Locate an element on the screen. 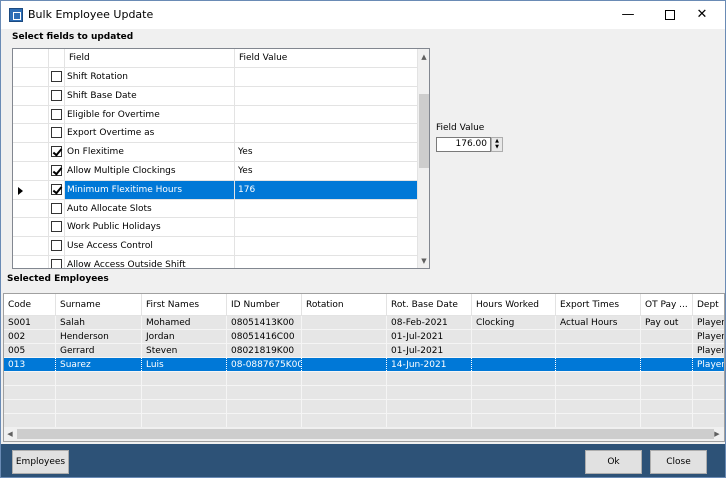 The image size is (726, 478). field-value-column-header: Field Value is located at coordinates (326, 58).